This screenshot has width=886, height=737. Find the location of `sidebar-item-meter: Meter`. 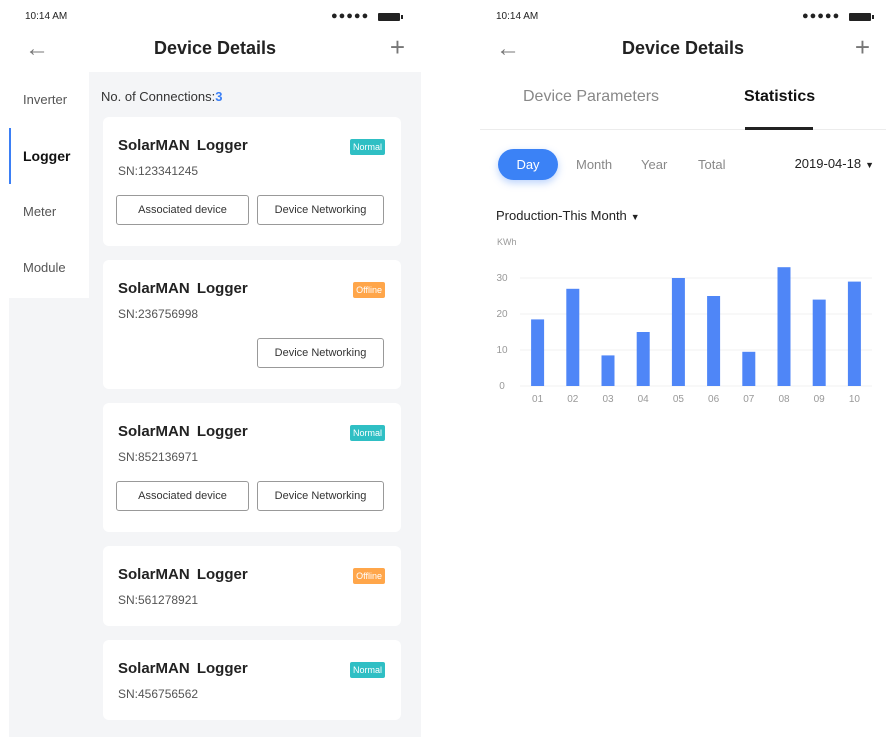

sidebar-item-meter: Meter is located at coordinates (49, 212).